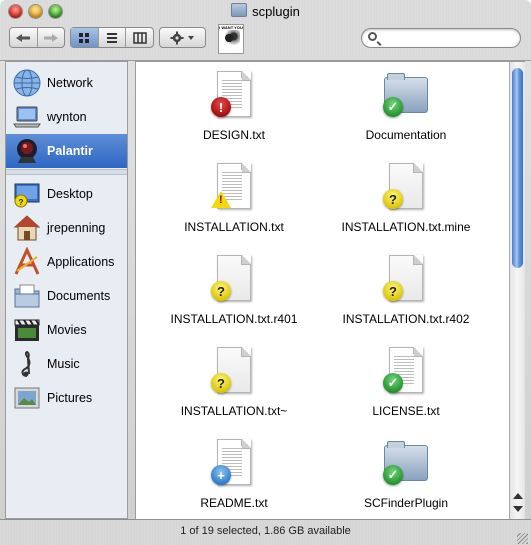  Describe the element at coordinates (27, 398) in the screenshot. I see `pictures-icon` at that location.